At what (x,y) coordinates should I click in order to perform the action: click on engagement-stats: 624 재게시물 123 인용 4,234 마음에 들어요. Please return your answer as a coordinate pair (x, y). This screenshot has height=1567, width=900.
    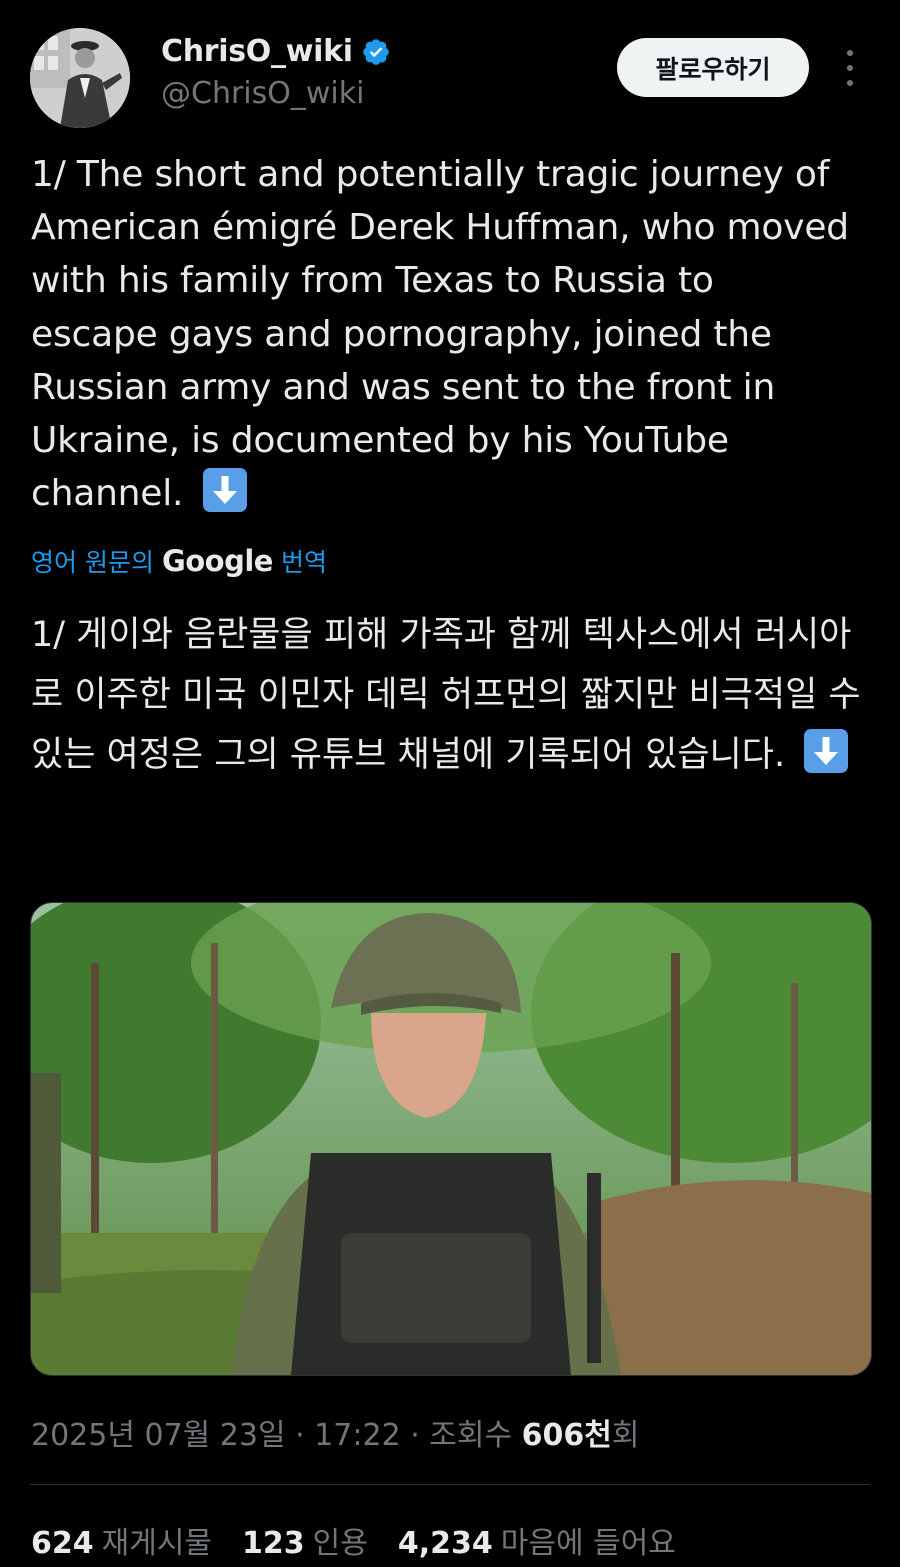
    Looking at the image, I should click on (353, 1540).